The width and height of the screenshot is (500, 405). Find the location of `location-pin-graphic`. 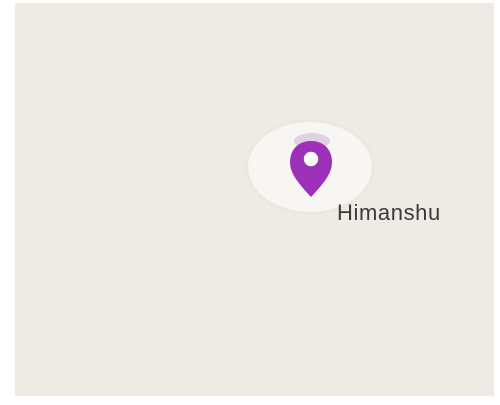

location-pin-graphic is located at coordinates (311, 165).